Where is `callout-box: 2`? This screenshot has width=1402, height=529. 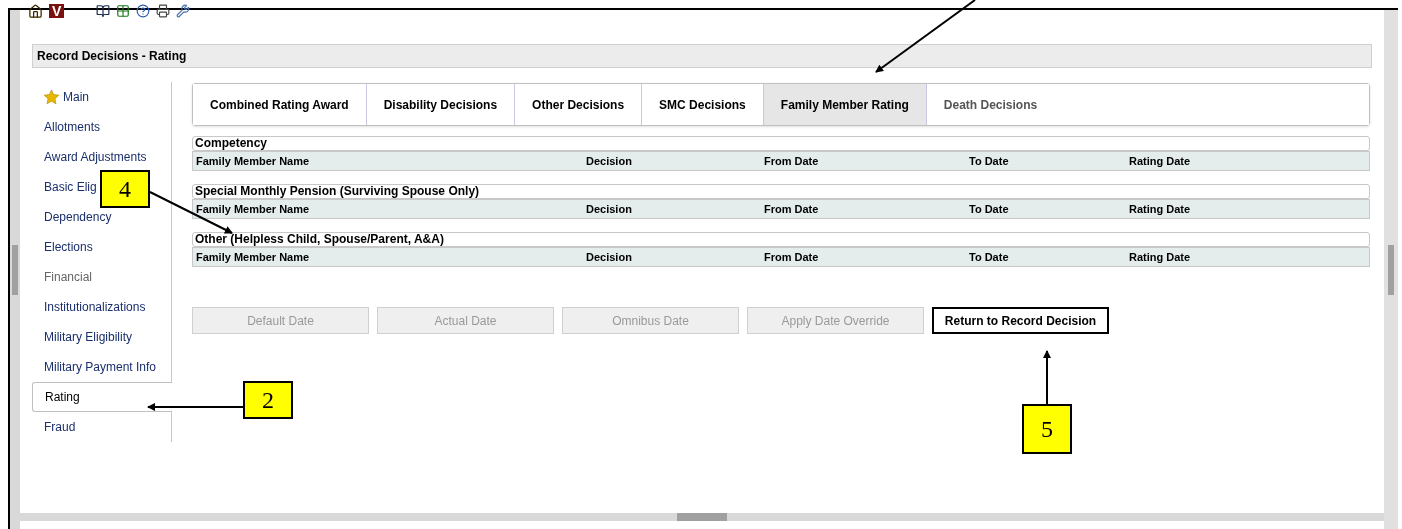
callout-box: 2 is located at coordinates (268, 400).